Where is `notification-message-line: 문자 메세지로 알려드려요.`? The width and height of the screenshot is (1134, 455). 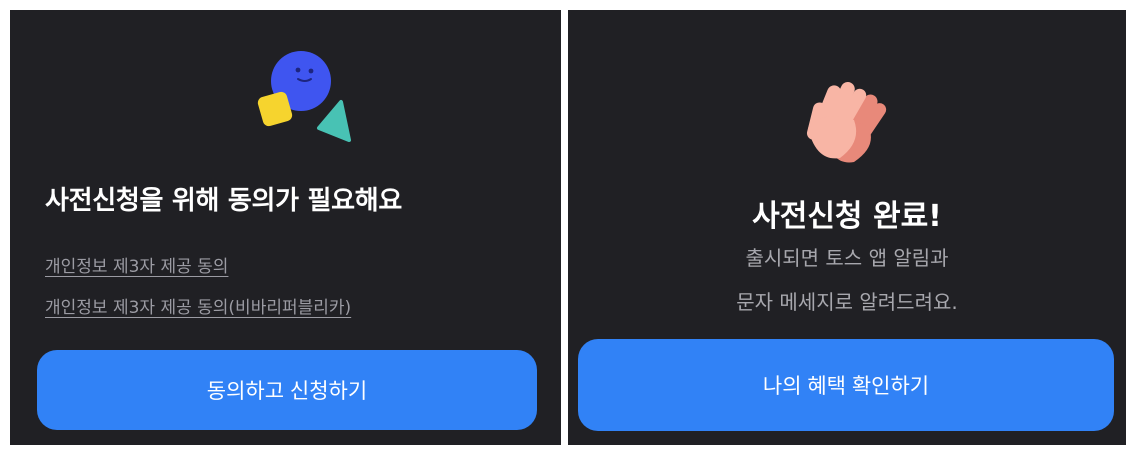
notification-message-line: 문자 메세지로 알려드려요. is located at coordinates (847, 302).